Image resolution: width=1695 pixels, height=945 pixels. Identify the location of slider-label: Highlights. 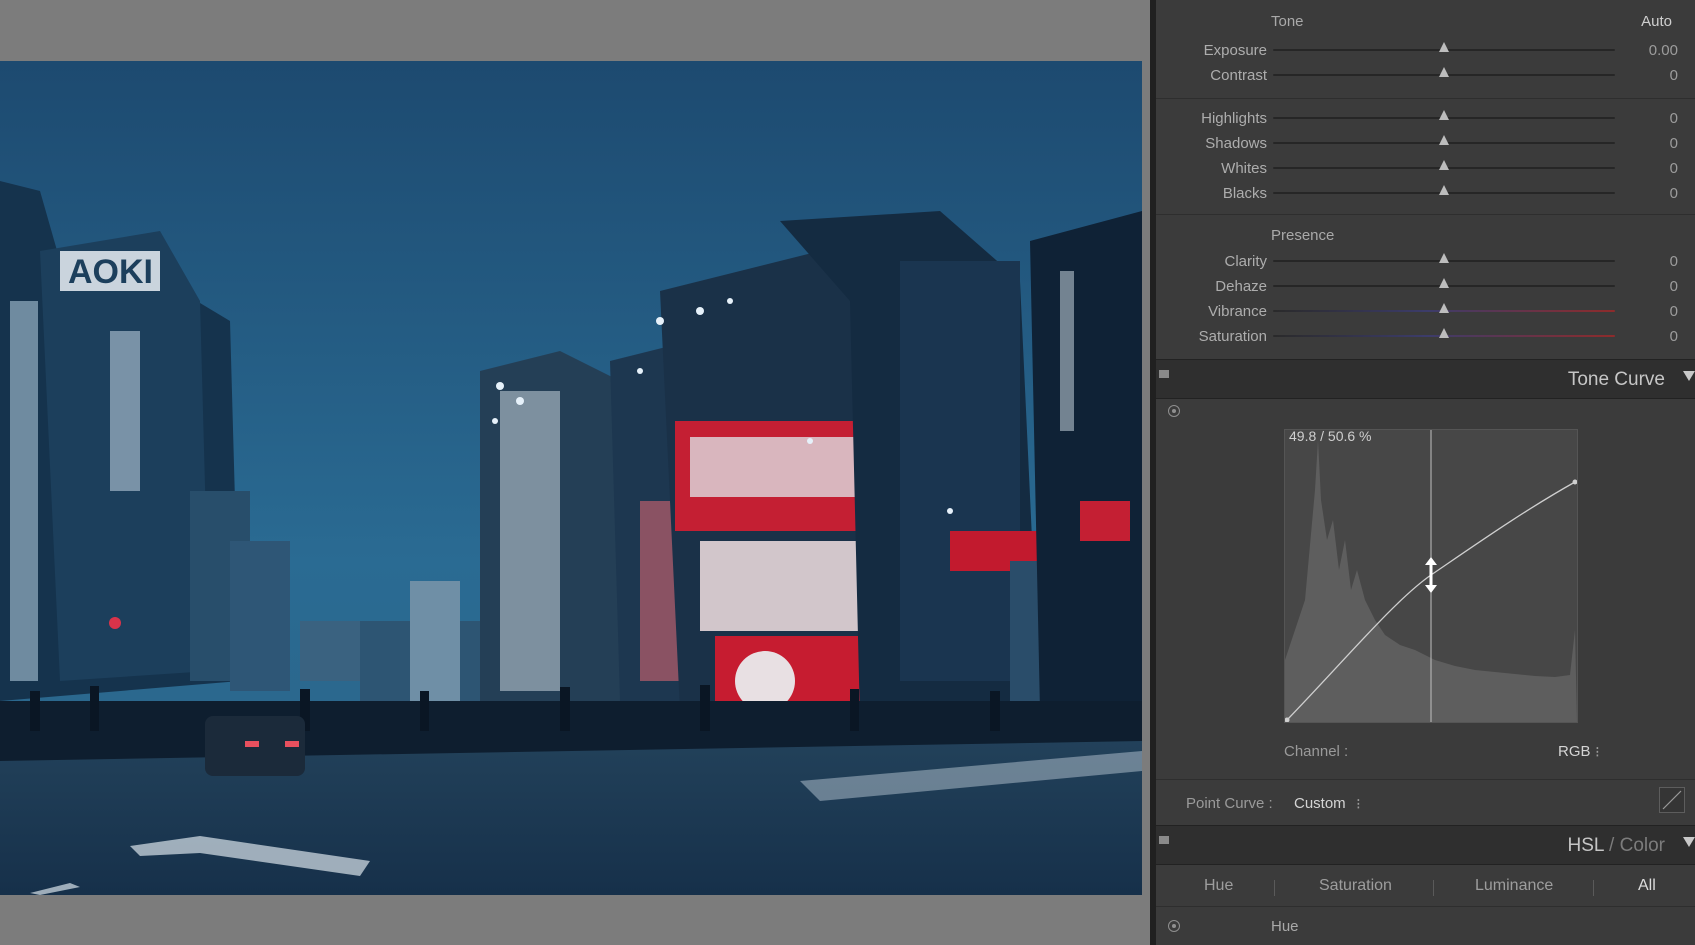
(1234, 118).